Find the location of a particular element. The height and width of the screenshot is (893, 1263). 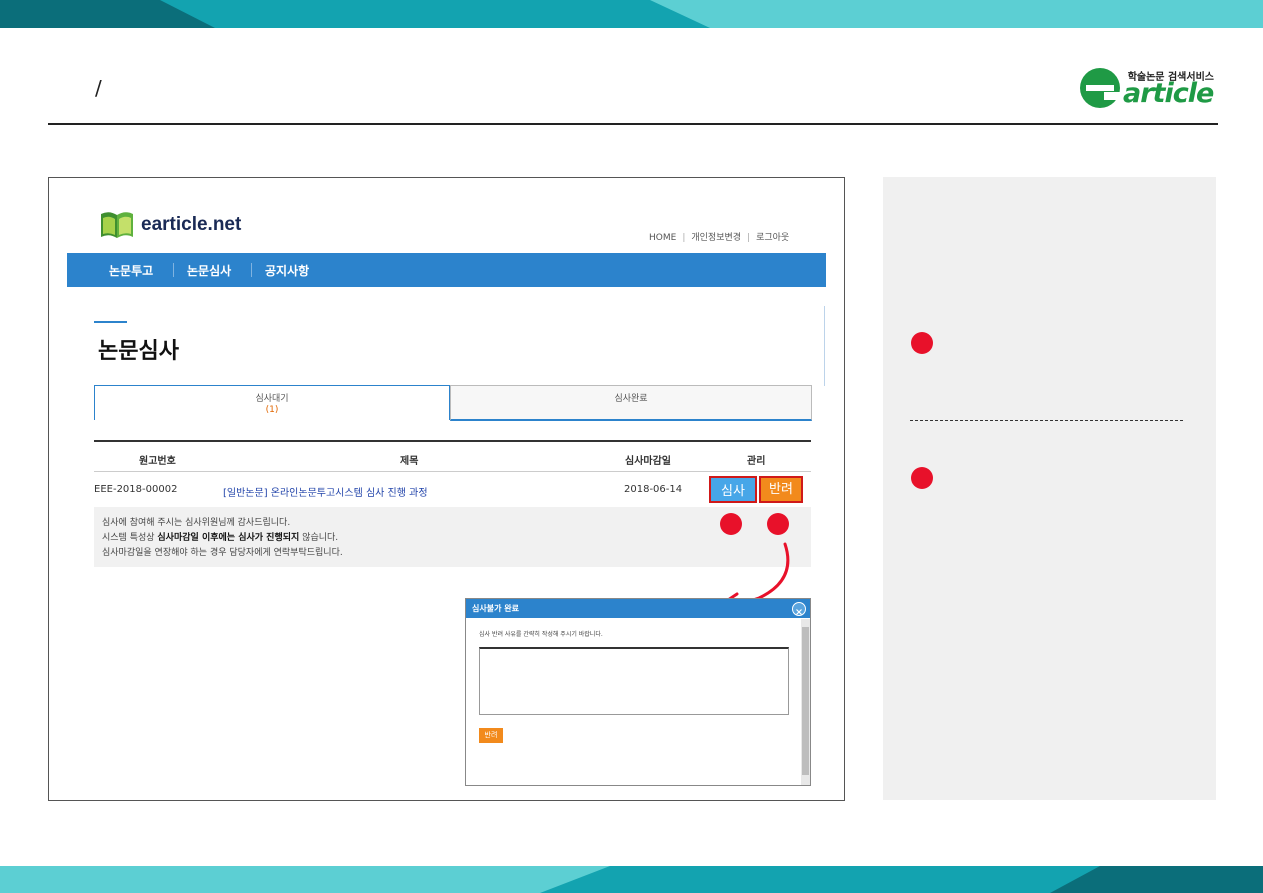

table-header-divider is located at coordinates (452, 471).